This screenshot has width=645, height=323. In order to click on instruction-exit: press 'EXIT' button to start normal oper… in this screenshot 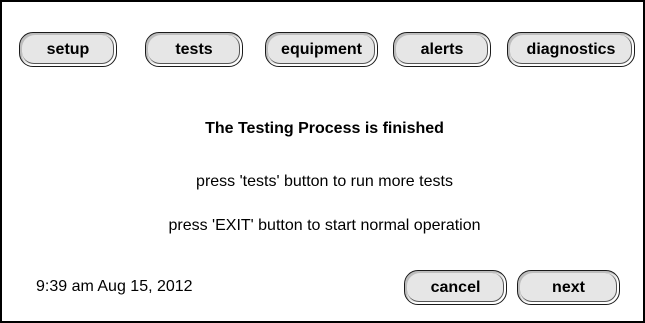, I will do `click(324, 225)`.